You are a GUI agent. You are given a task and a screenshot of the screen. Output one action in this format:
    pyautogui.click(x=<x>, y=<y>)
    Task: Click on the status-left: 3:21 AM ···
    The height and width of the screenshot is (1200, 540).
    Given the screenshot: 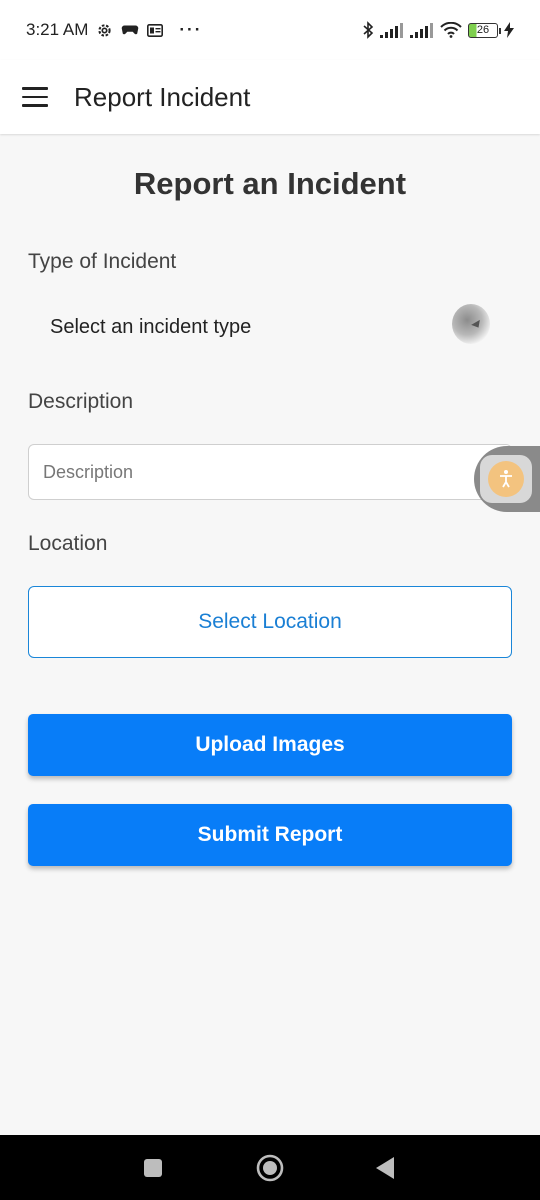 What is the action you would take?
    pyautogui.click(x=114, y=30)
    